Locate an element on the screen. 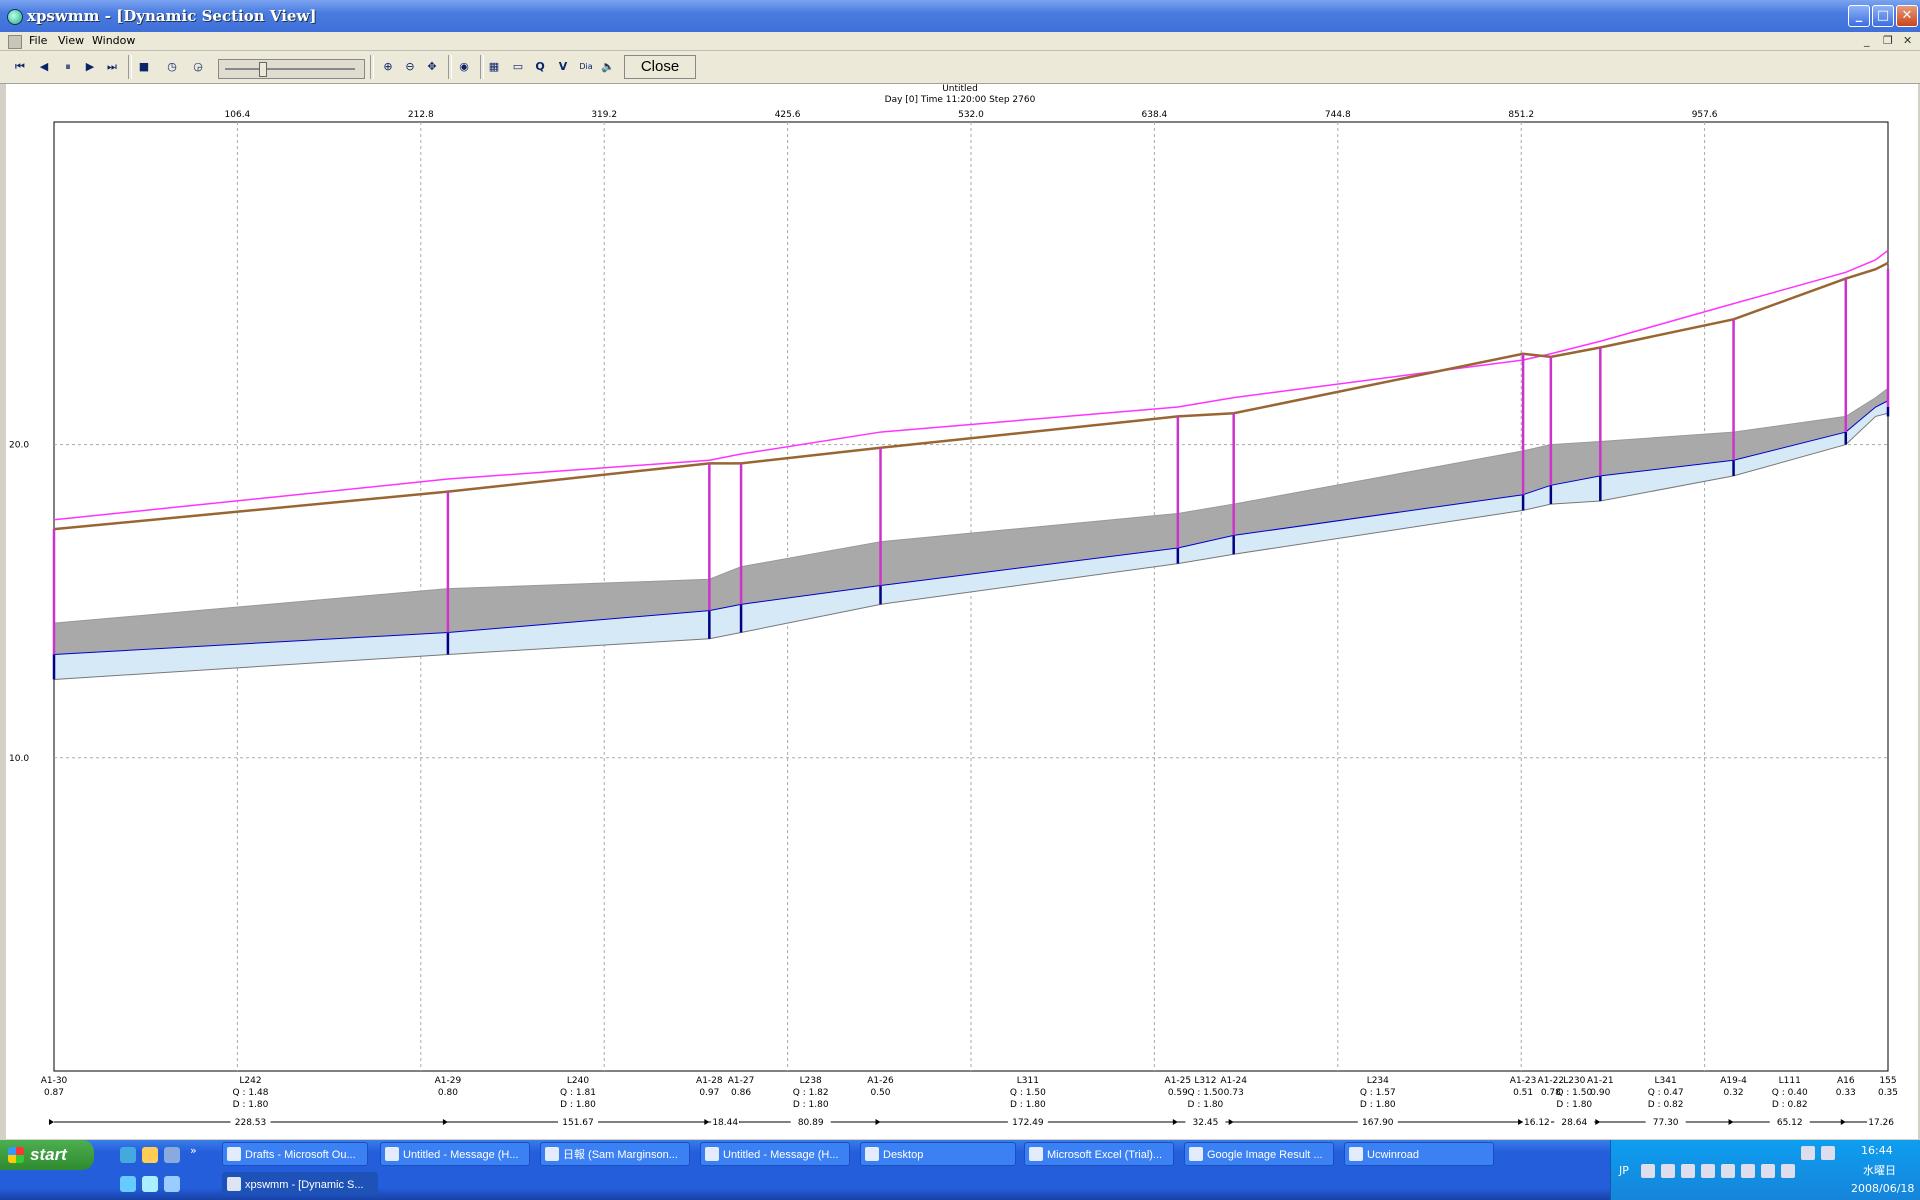 Image resolution: width=1920 pixels, height=1200 pixels. ruler-icon: ▭ is located at coordinates (518, 67).